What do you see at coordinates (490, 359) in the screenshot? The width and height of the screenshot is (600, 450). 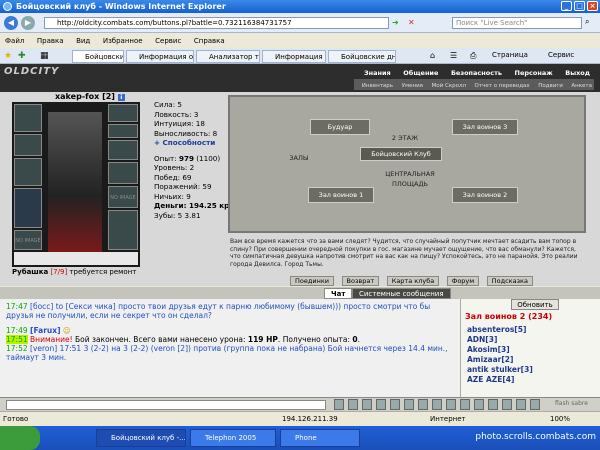 I see `player-entry: Amizaar[2]` at bounding box center [490, 359].